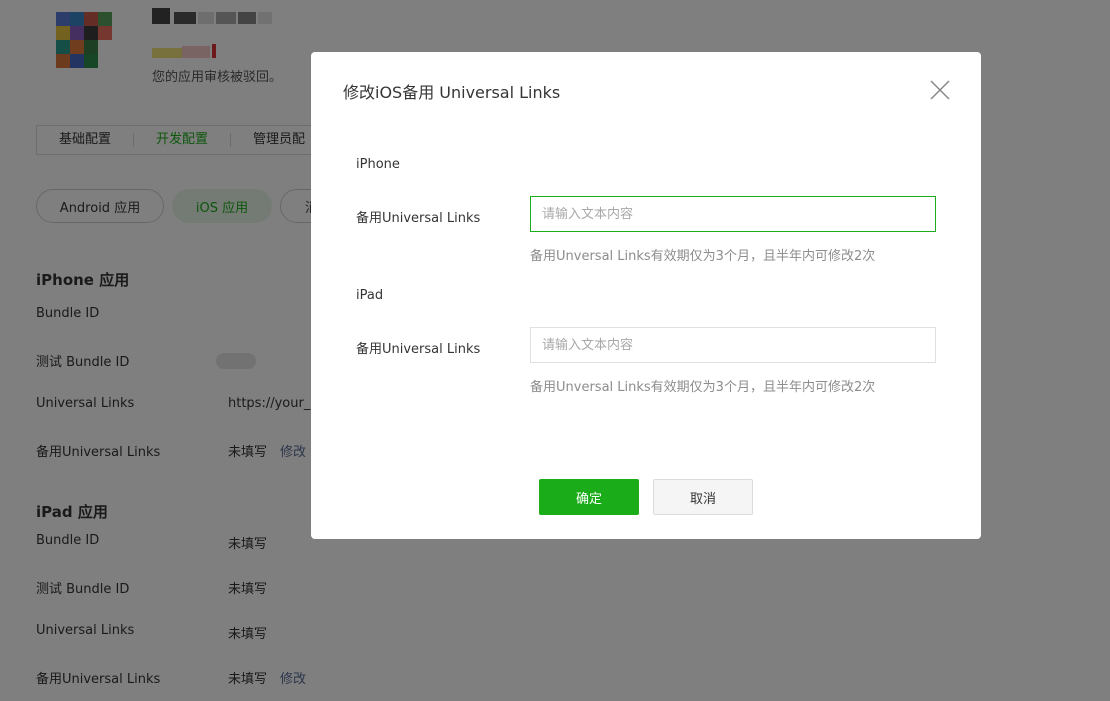  Describe the element at coordinates (733, 214) in the screenshot. I see `iphone-backup-links-input` at that location.